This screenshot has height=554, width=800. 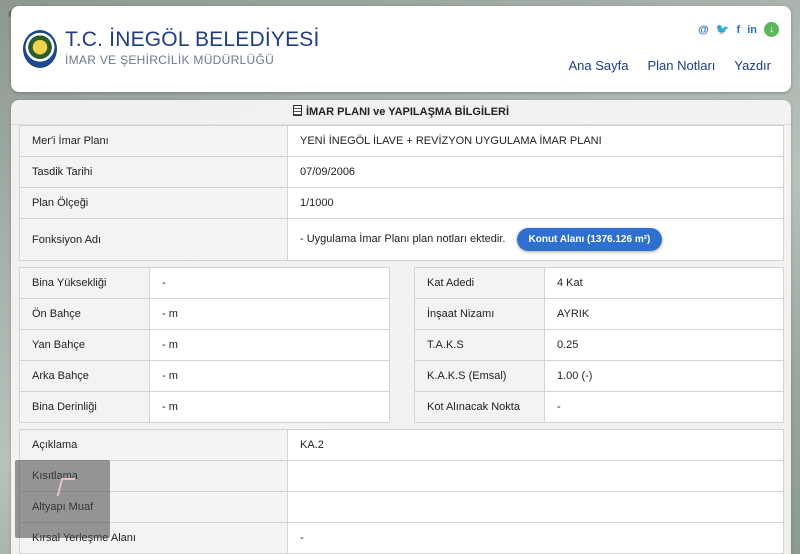 What do you see at coordinates (664, 376) in the screenshot?
I see `row-value: 1.00 (-)` at bounding box center [664, 376].